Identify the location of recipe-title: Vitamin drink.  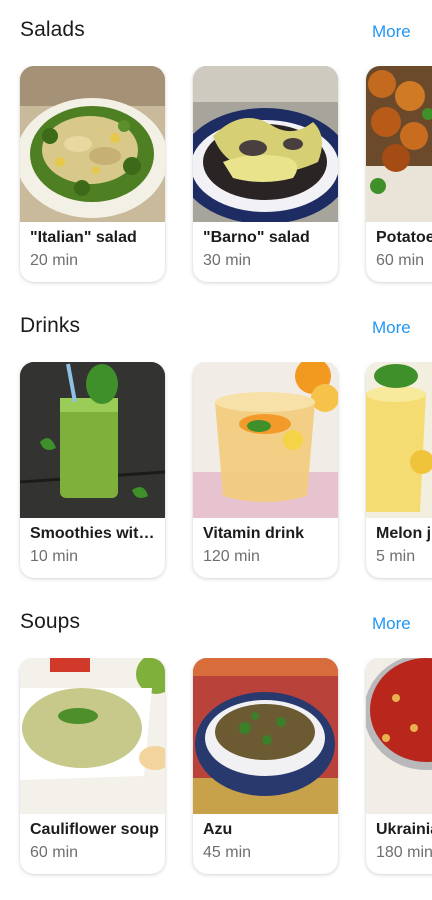
(254, 533).